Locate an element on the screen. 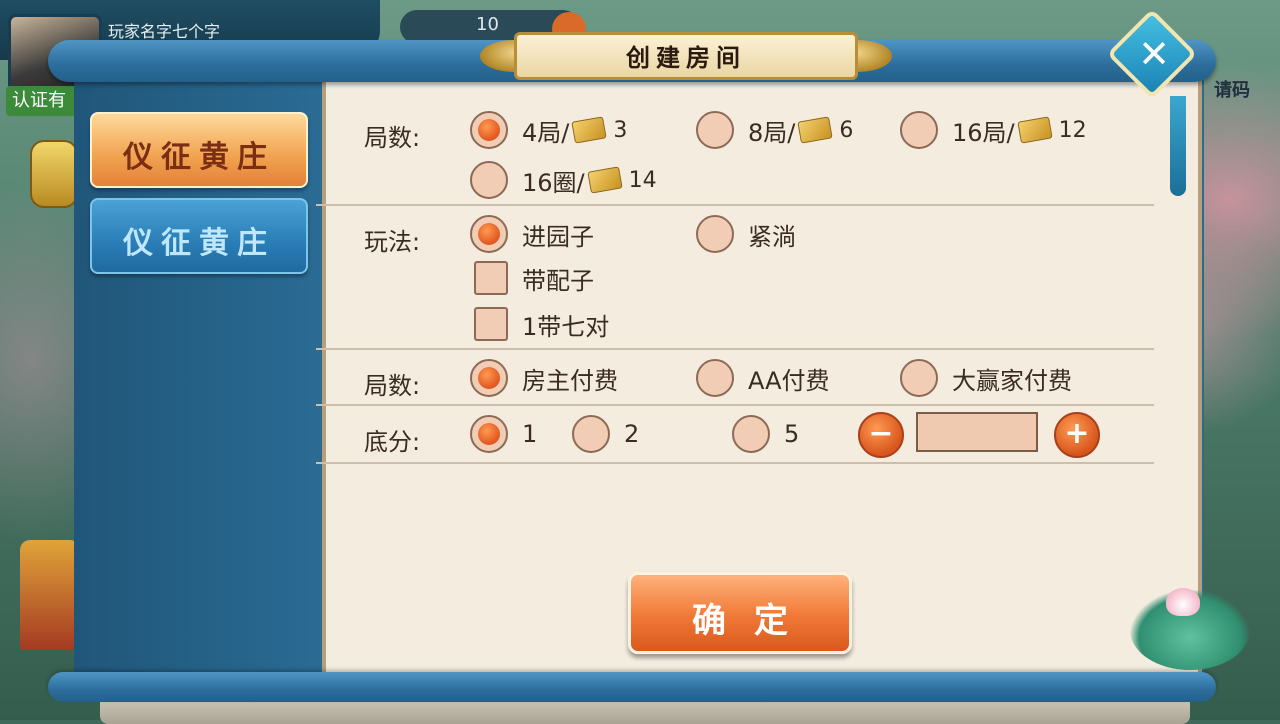 The image size is (1280, 724). play-option-jintang: 紧淌 is located at coordinates (746, 234).